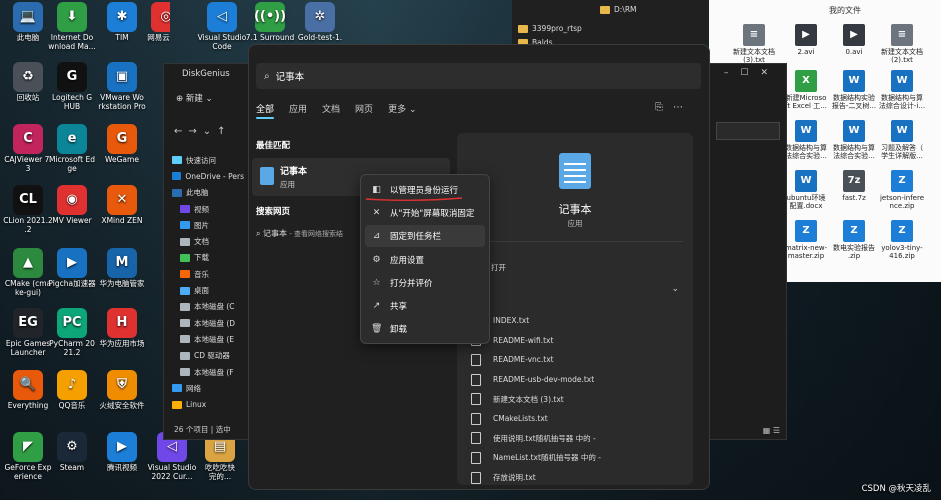 The width and height of the screenshot is (941, 500). I want to click on tree-item: 快速访问, so click(208, 160).